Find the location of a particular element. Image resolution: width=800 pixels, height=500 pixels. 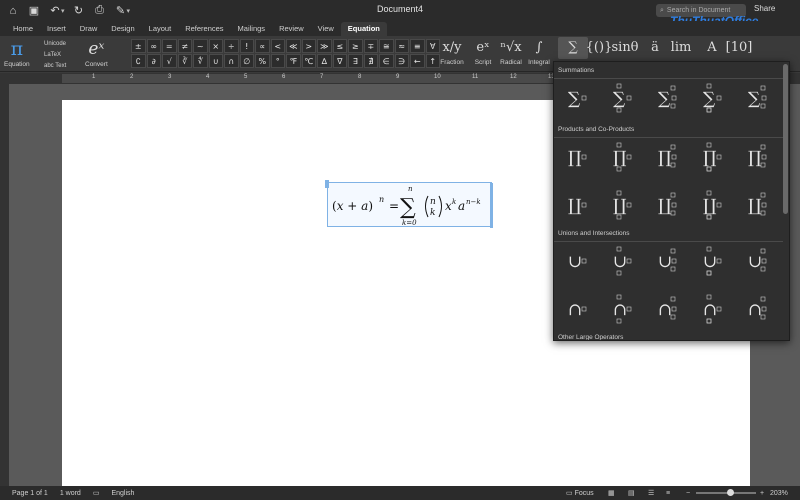

equation-handle is located at coordinates (327, 184).